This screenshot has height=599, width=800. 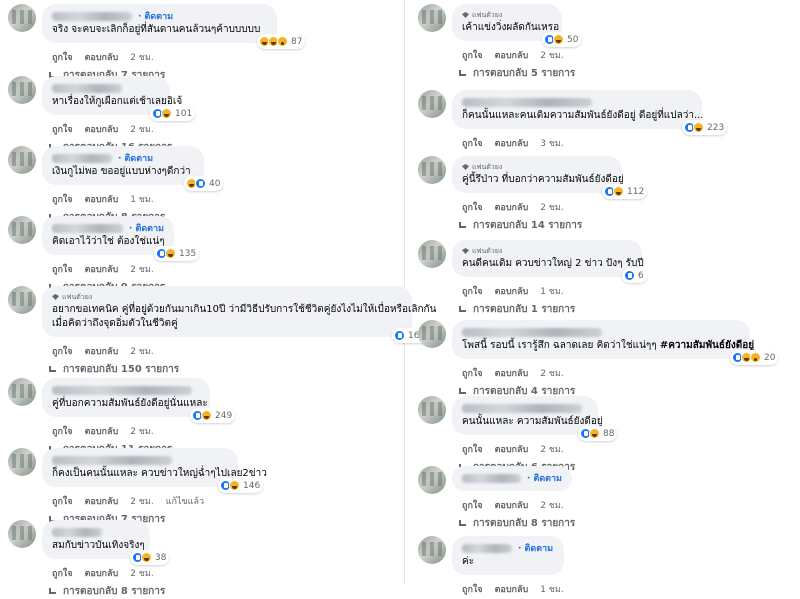 I want to click on view-replies-link: การตอบกลับ 150 รายการ, so click(x=113, y=369).